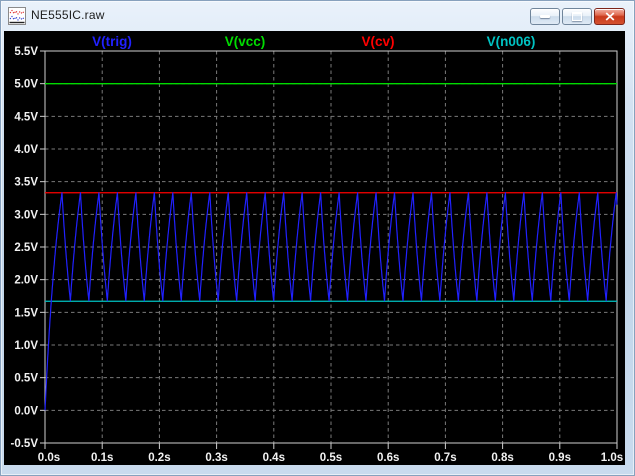  I want to click on y-tick-label: 3.5V, so click(26, 183).